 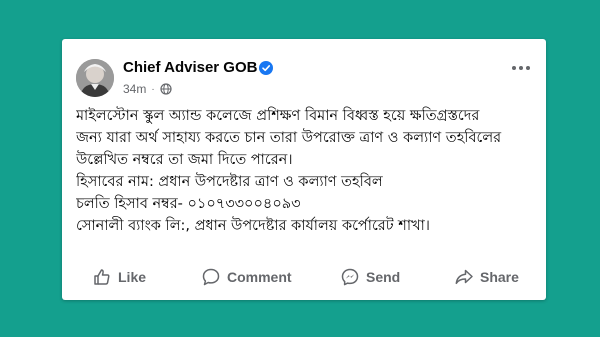 What do you see at coordinates (350, 277) in the screenshot?
I see `messenger-icon` at bounding box center [350, 277].